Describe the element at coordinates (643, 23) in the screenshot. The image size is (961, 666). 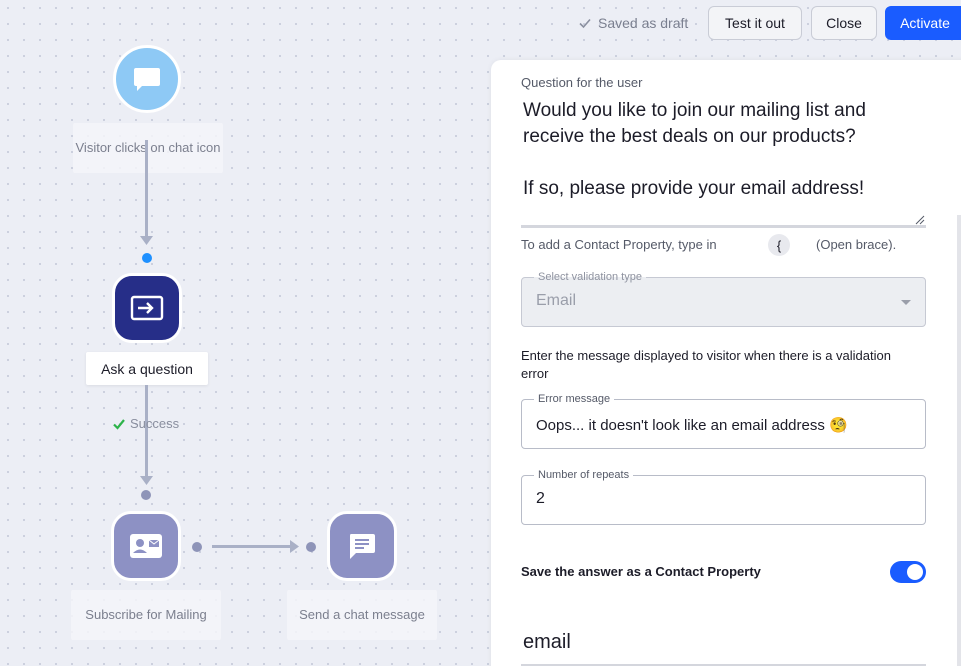
I see `saved-status-text: Saved as draft` at that location.